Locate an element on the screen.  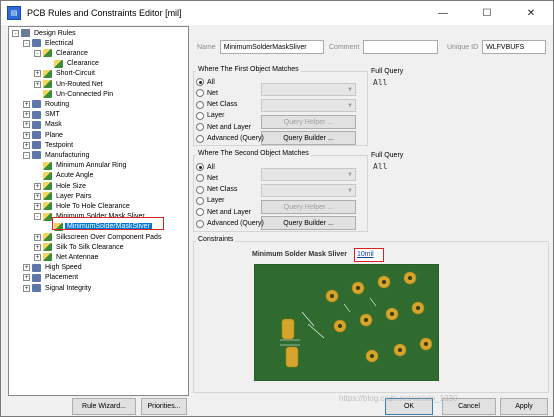
tree-item: - Electrical is located at coordinates (49, 43).